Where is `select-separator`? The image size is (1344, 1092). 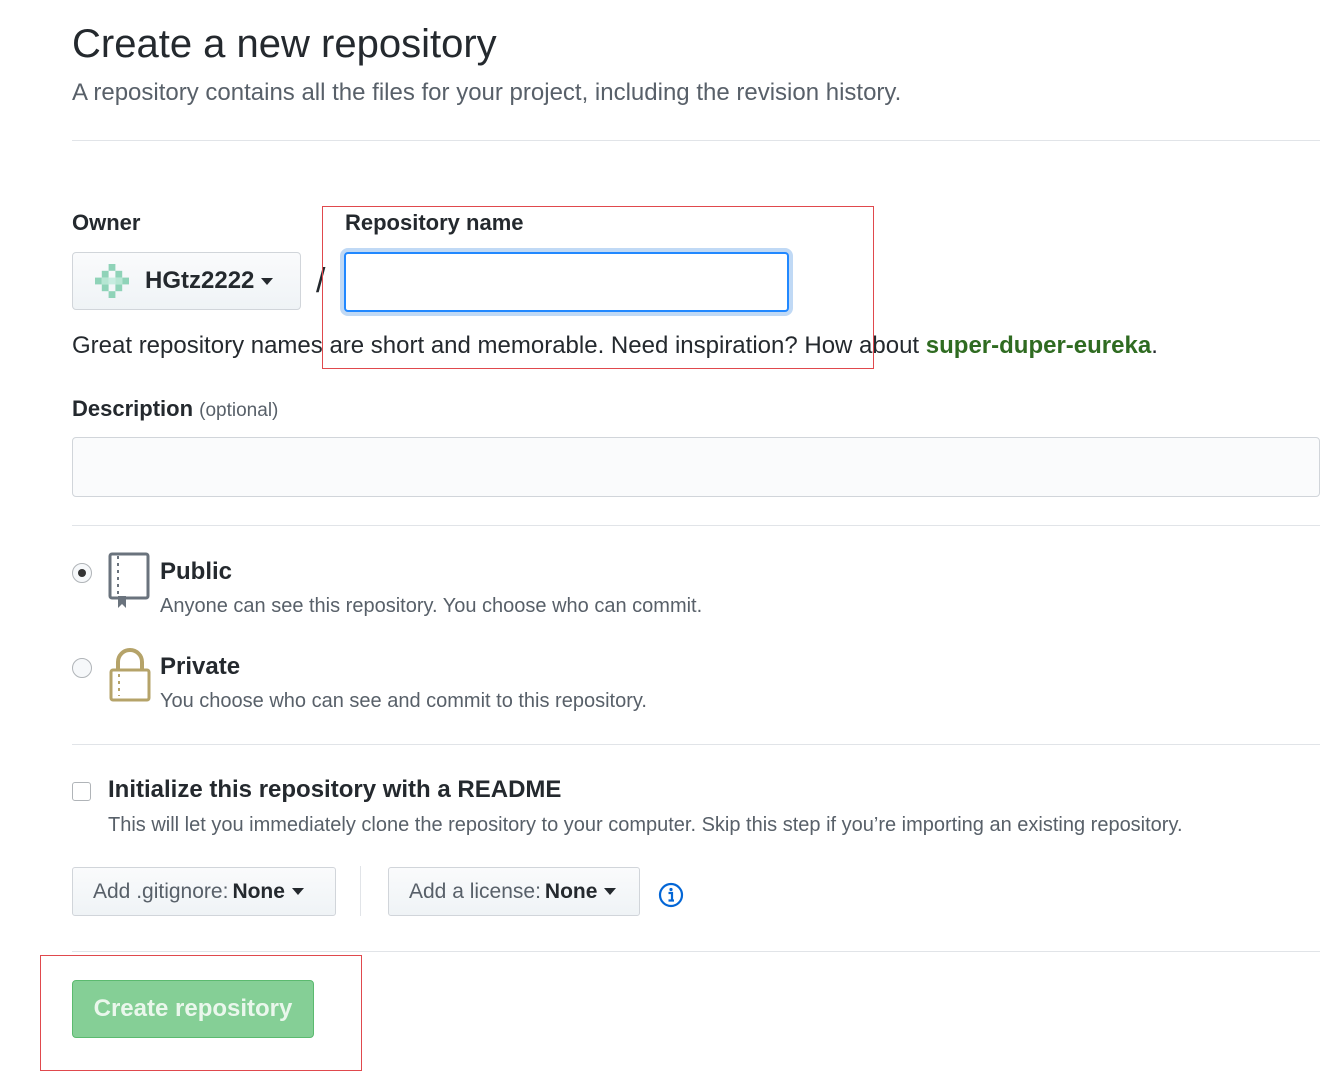 select-separator is located at coordinates (360, 891).